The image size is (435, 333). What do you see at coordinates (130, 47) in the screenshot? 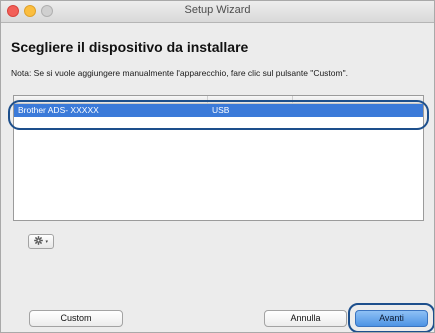
I see `page-title: Scegliere il dispositivo da installare` at bounding box center [130, 47].